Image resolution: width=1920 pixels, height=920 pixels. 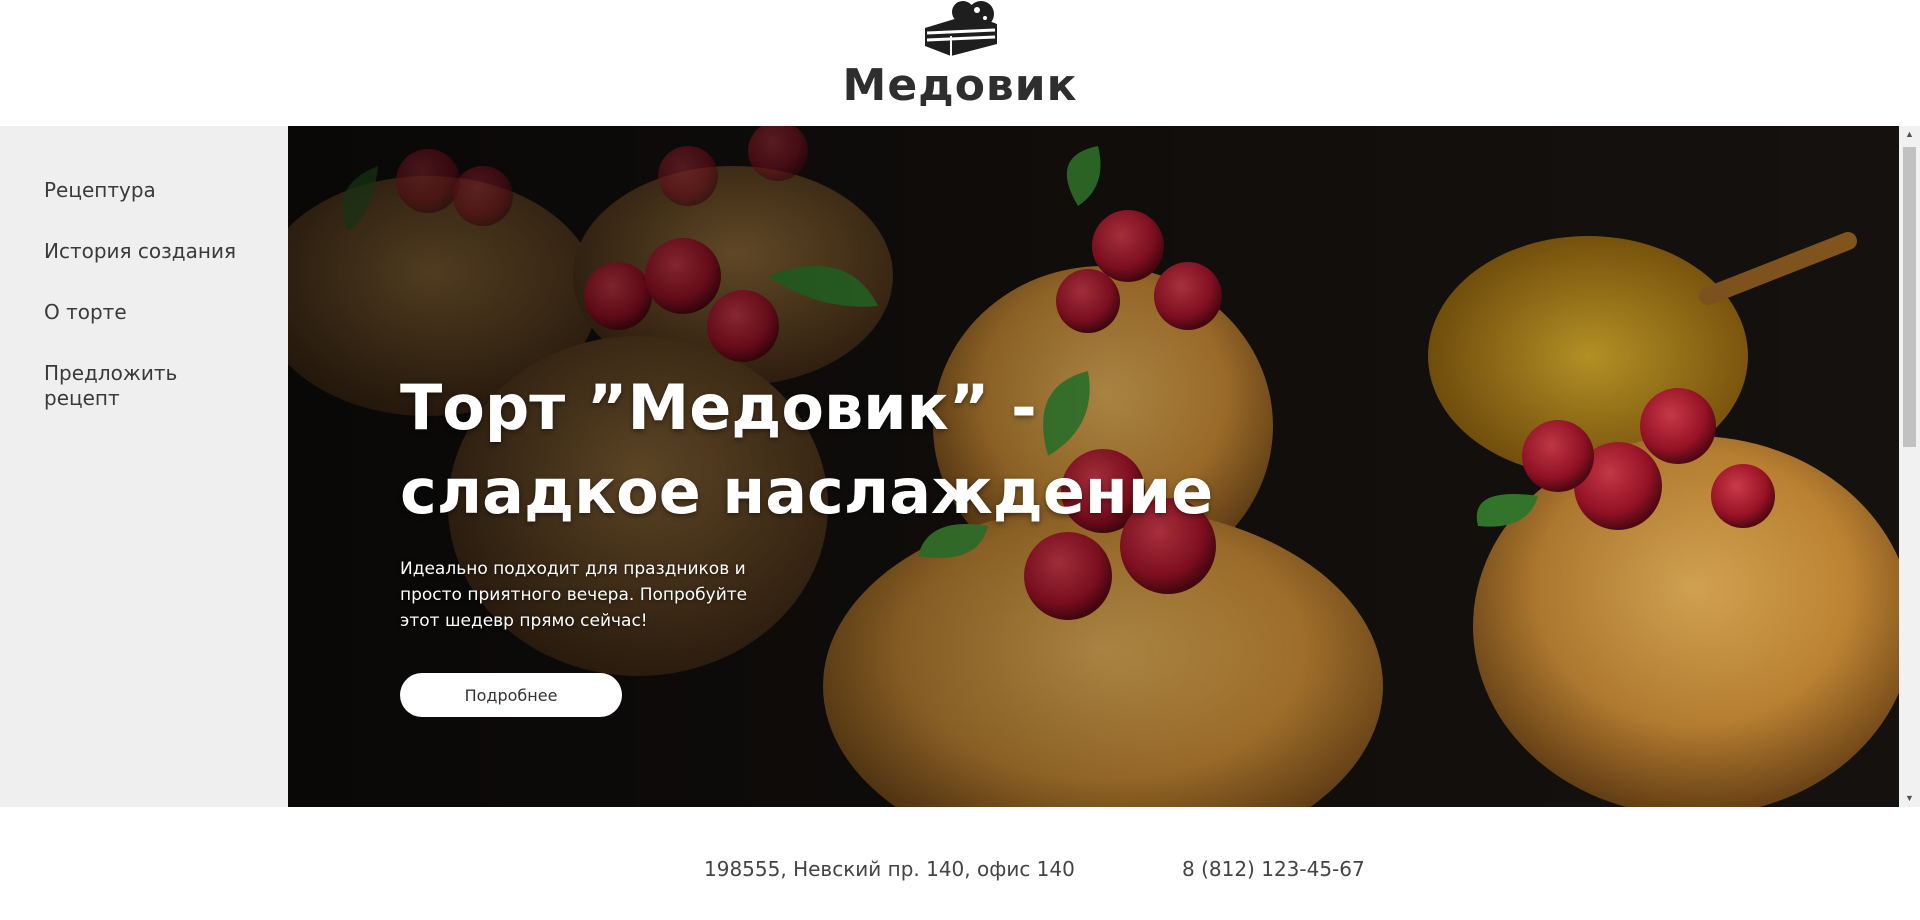 What do you see at coordinates (1909, 466) in the screenshot?
I see `page-scrollbar: ▲ ▼` at bounding box center [1909, 466].